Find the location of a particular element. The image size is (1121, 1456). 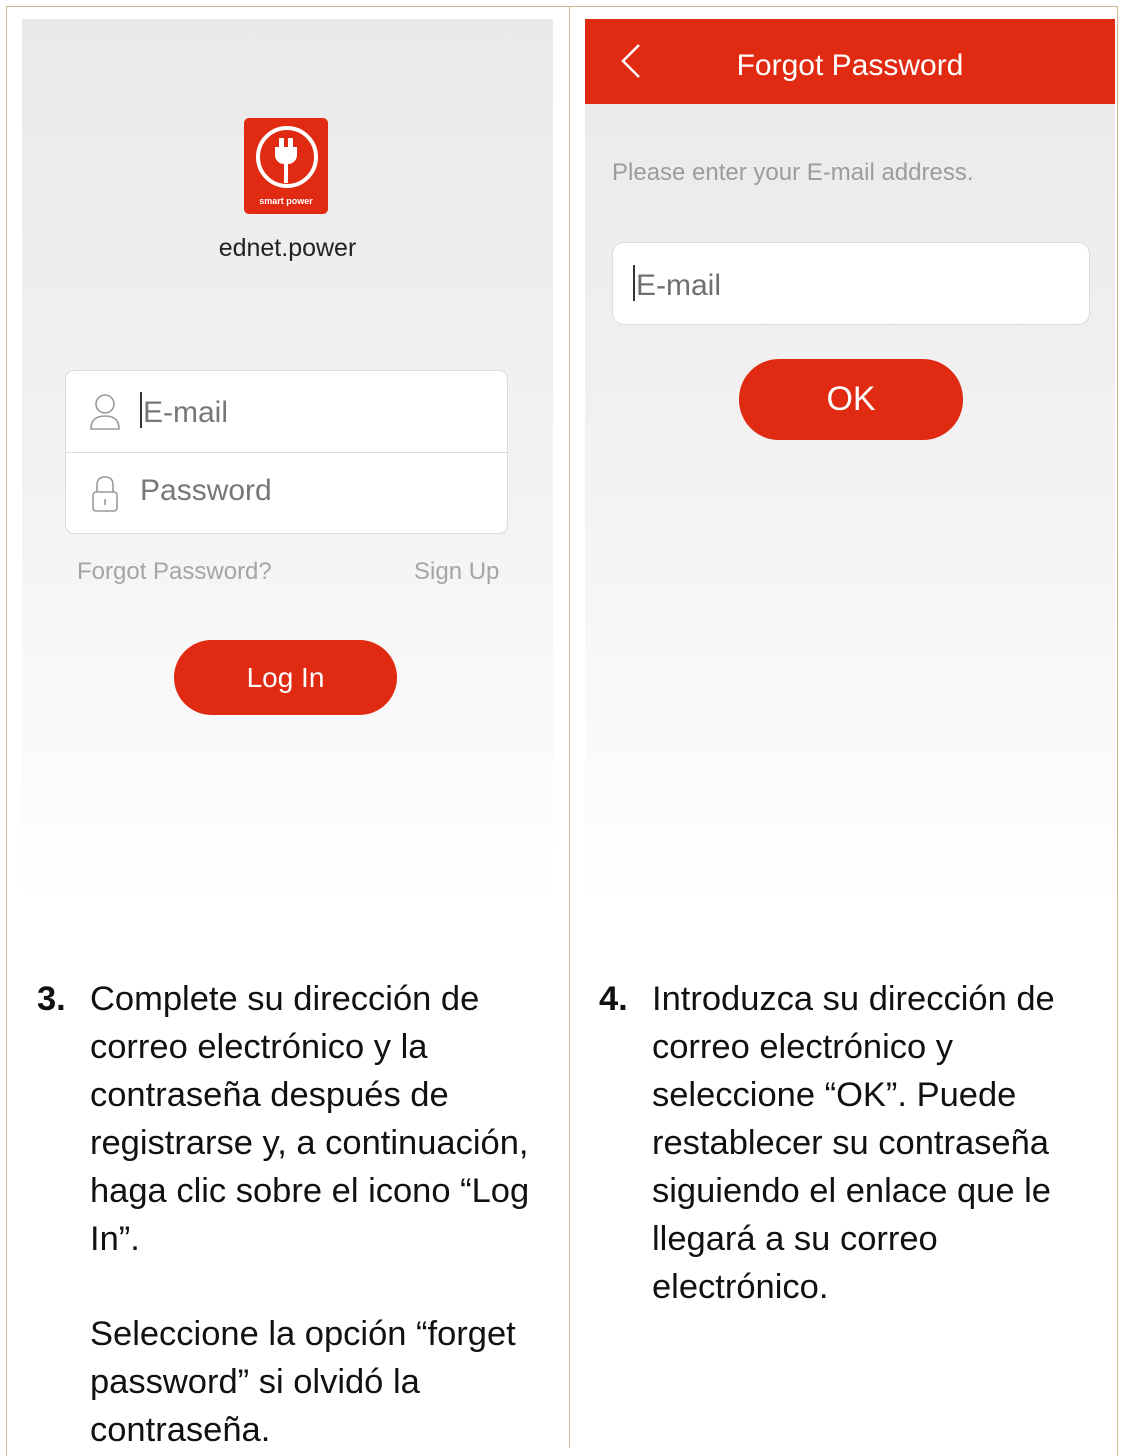

email-input: E-mail is located at coordinates (851, 283).